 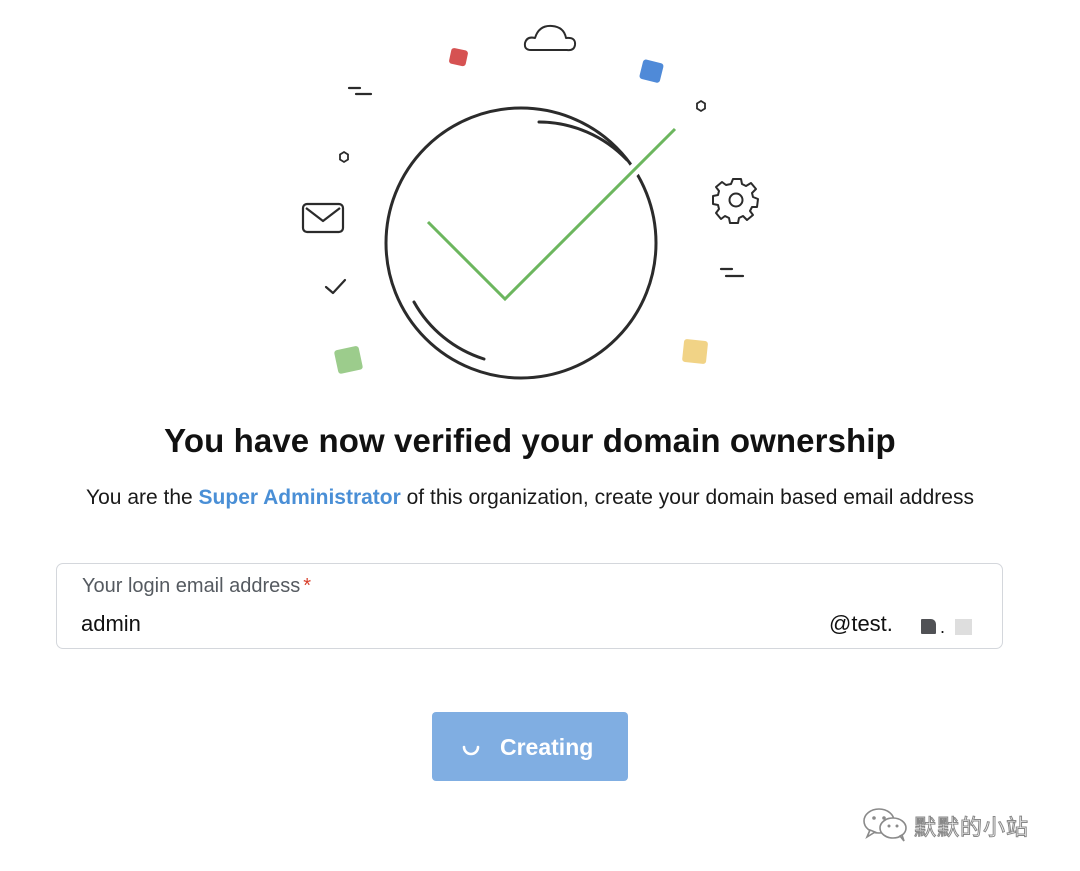 I want to click on login-email-label: Your login email address *, so click(x=196, y=586).